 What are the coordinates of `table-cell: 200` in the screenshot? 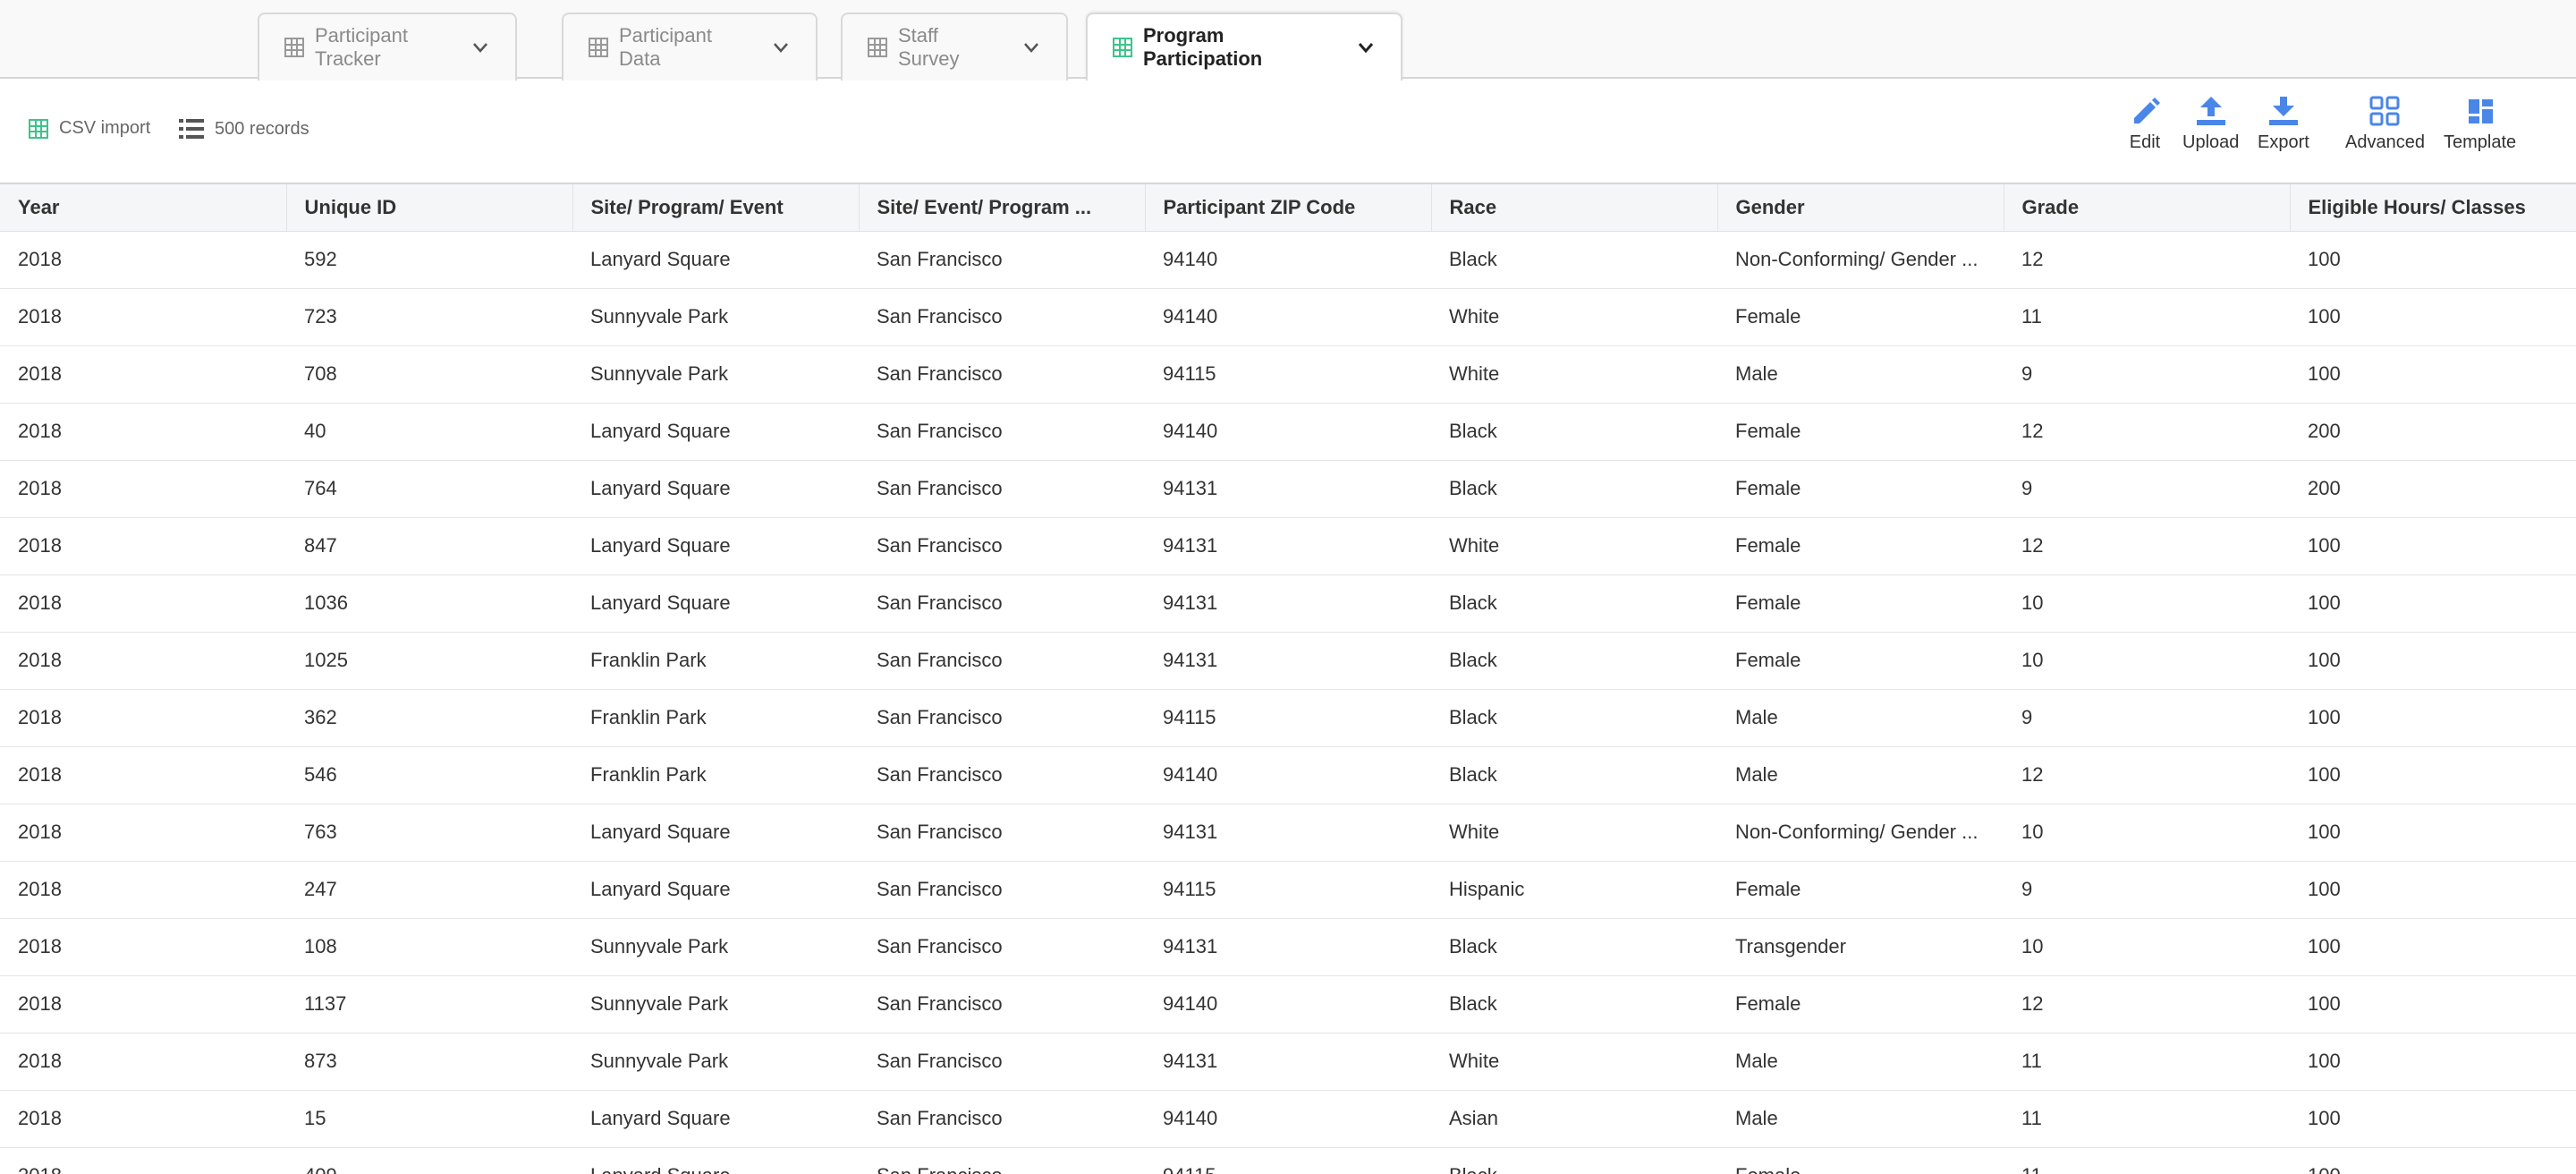 It's located at (2433, 431).